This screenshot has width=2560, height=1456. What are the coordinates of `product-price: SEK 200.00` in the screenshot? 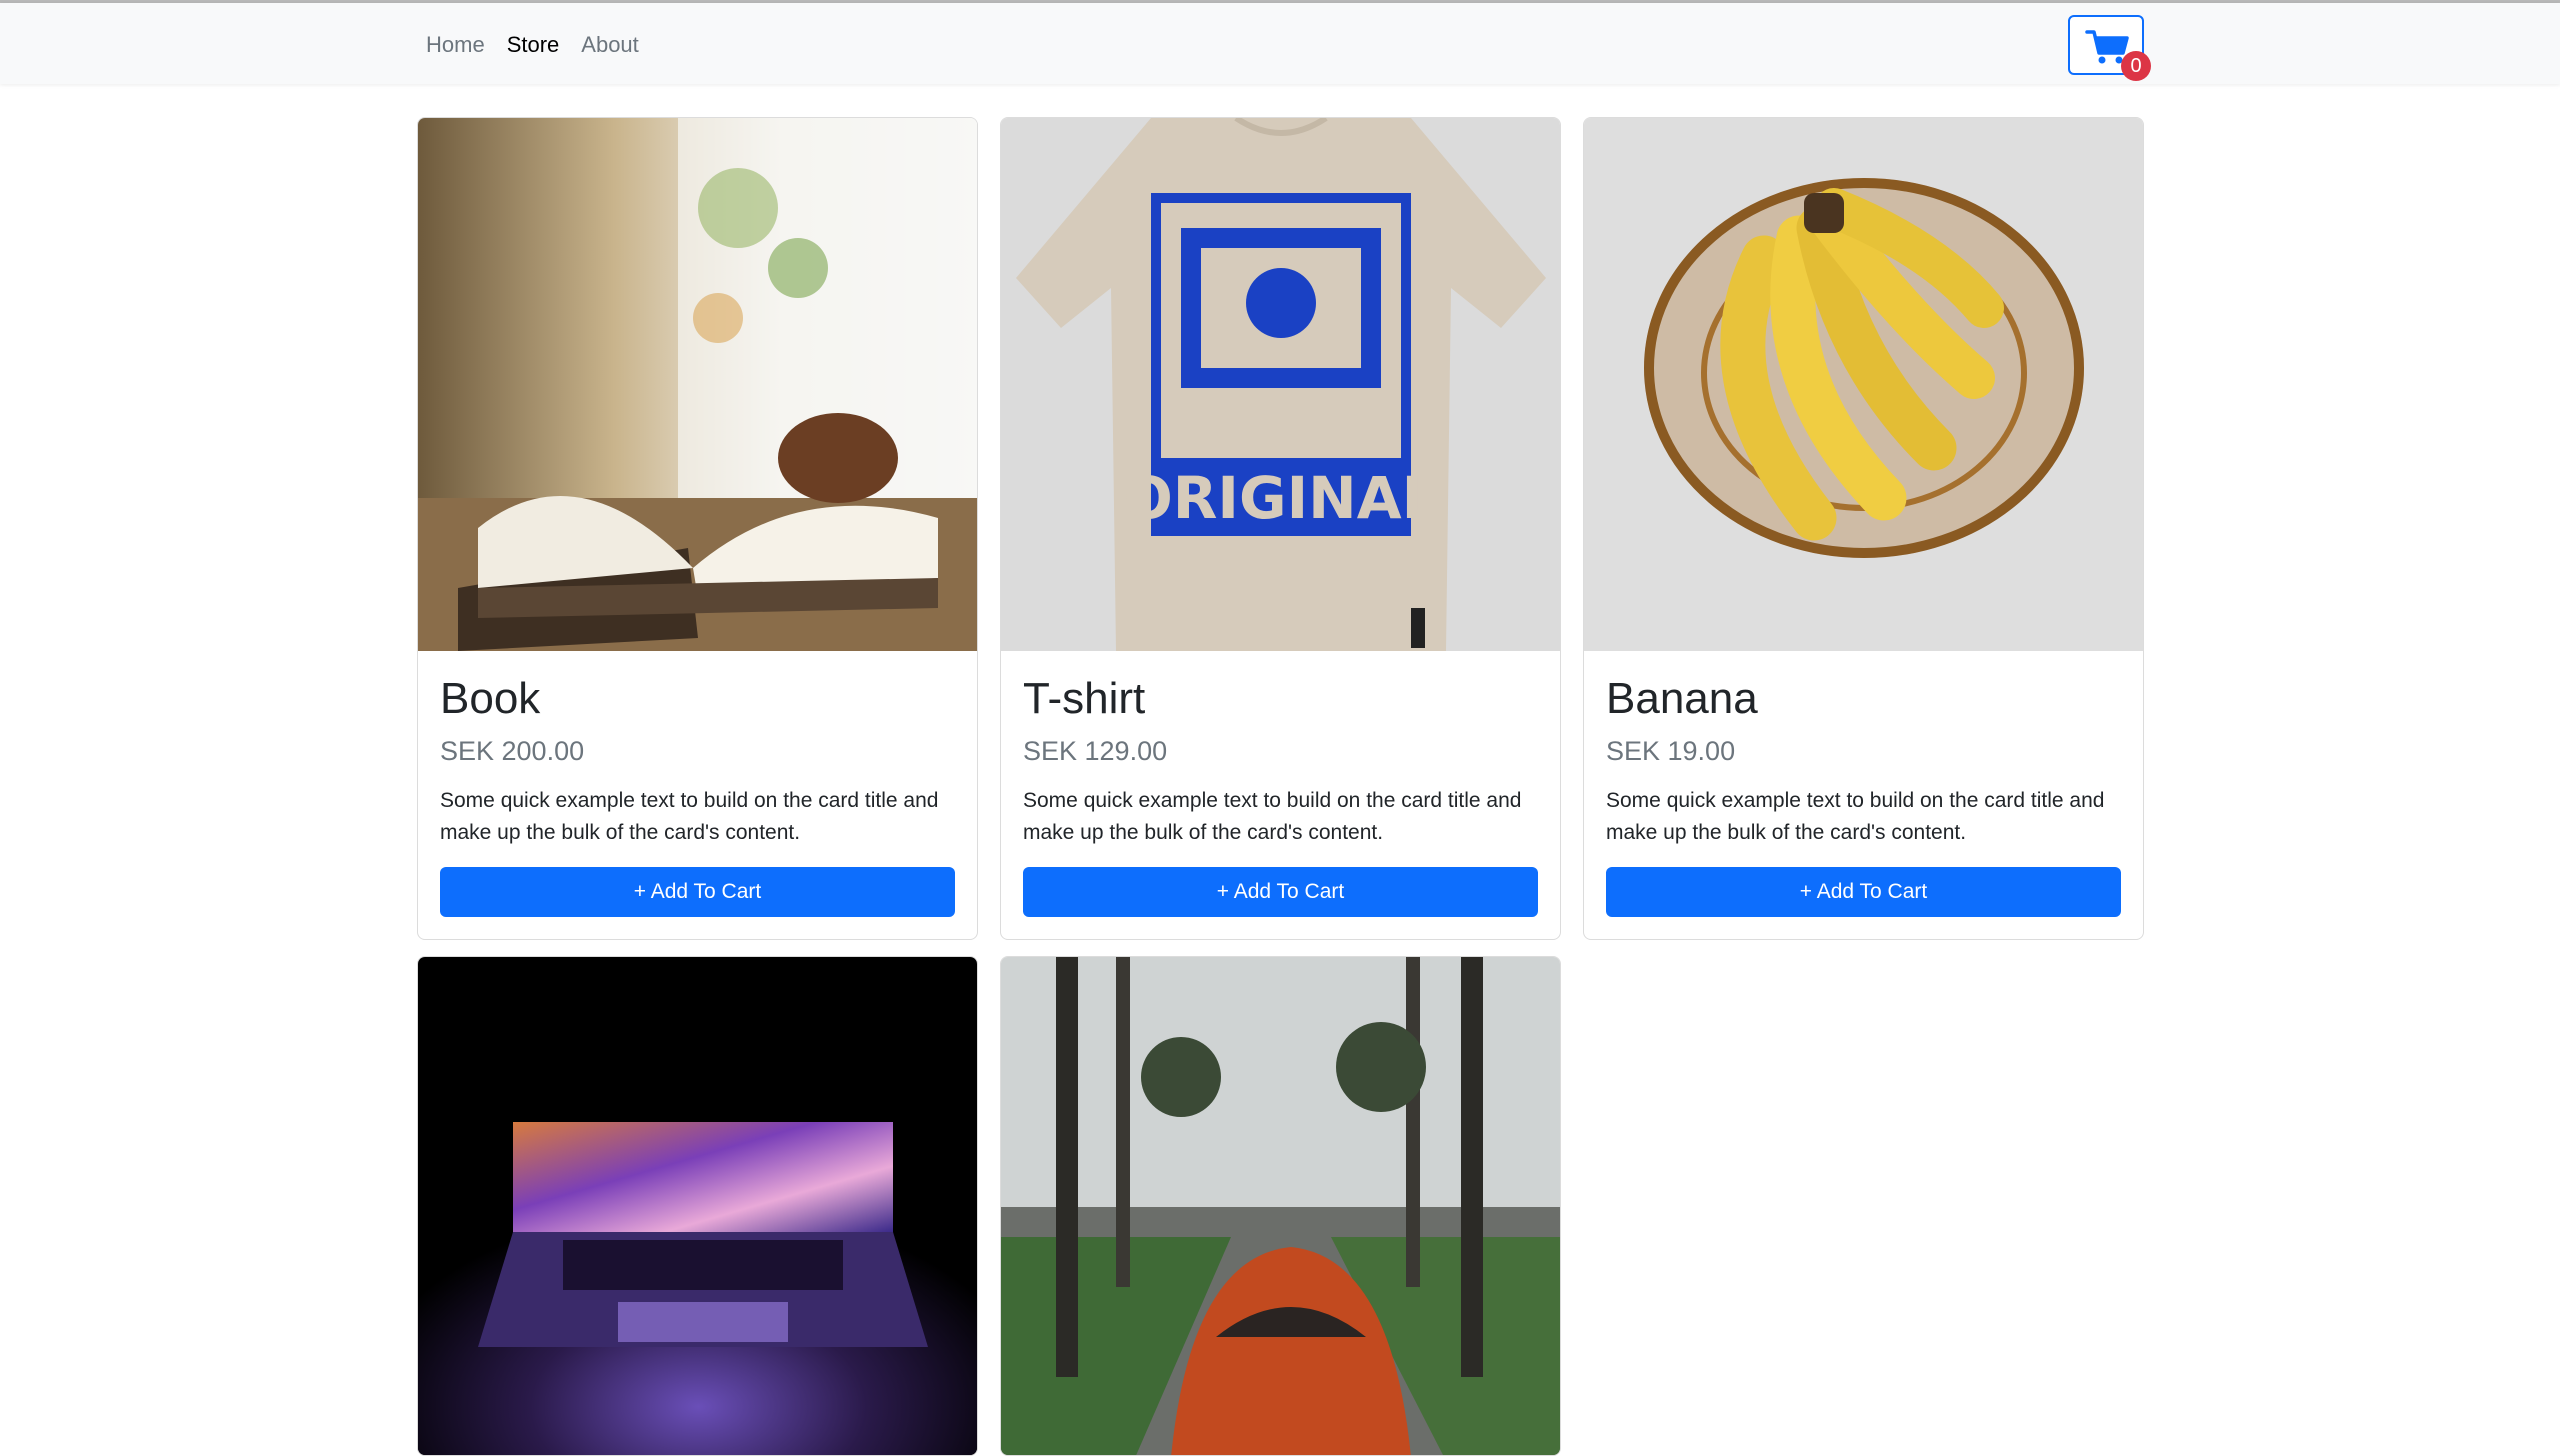 It's located at (512, 750).